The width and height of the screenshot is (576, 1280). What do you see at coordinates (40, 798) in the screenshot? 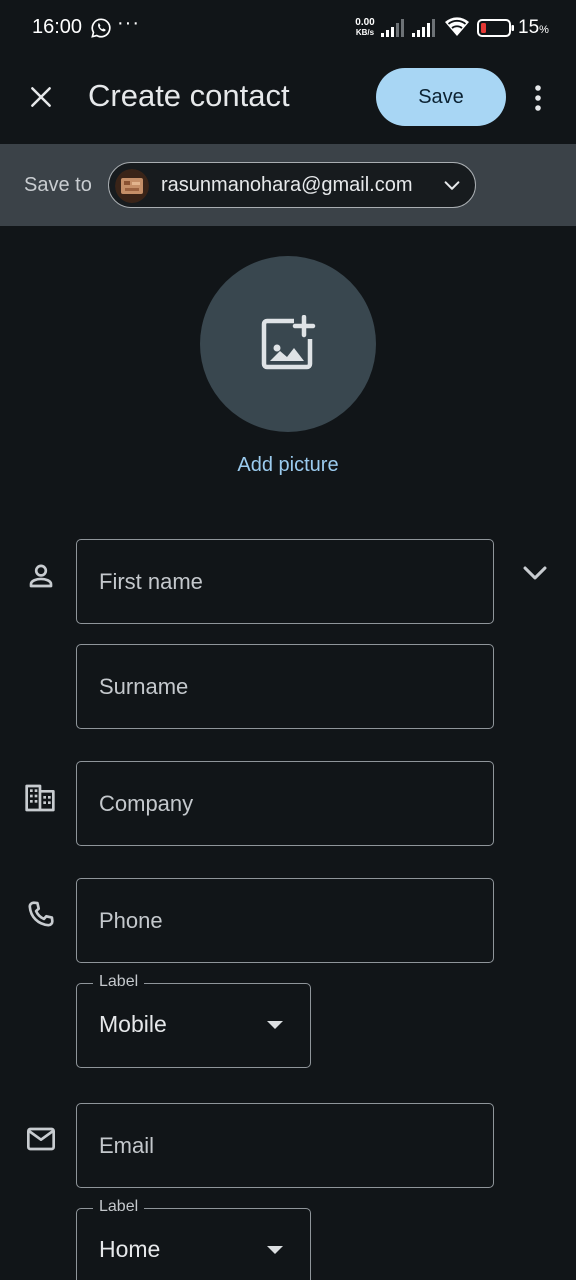
I see `business-icon` at bounding box center [40, 798].